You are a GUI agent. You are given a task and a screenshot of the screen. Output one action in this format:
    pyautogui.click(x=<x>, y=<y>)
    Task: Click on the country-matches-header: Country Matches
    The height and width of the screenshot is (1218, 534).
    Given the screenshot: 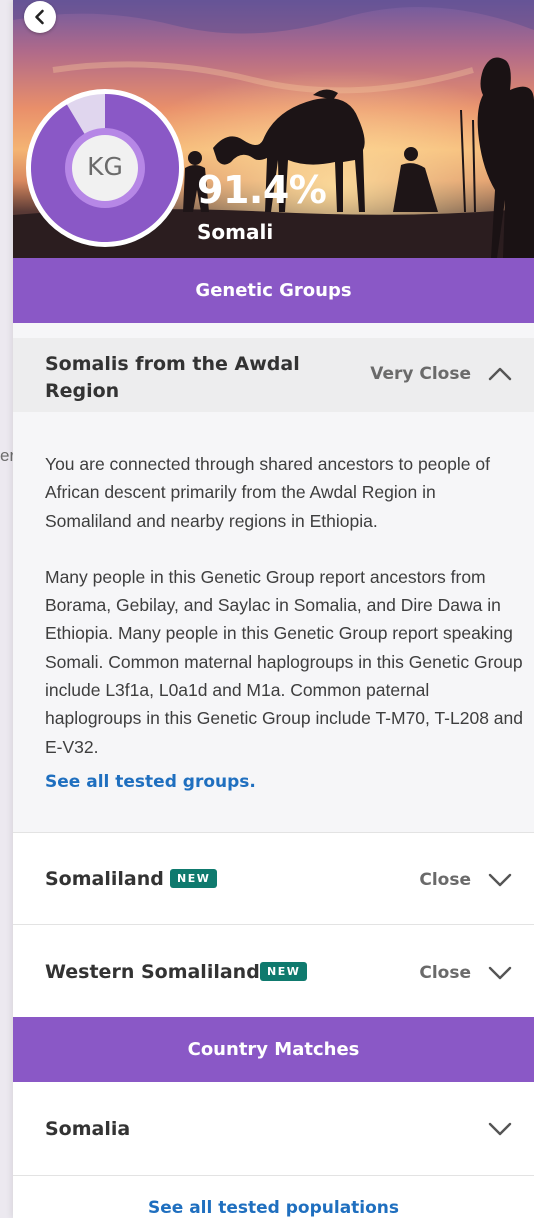 What is the action you would take?
    pyautogui.click(x=273, y=1049)
    